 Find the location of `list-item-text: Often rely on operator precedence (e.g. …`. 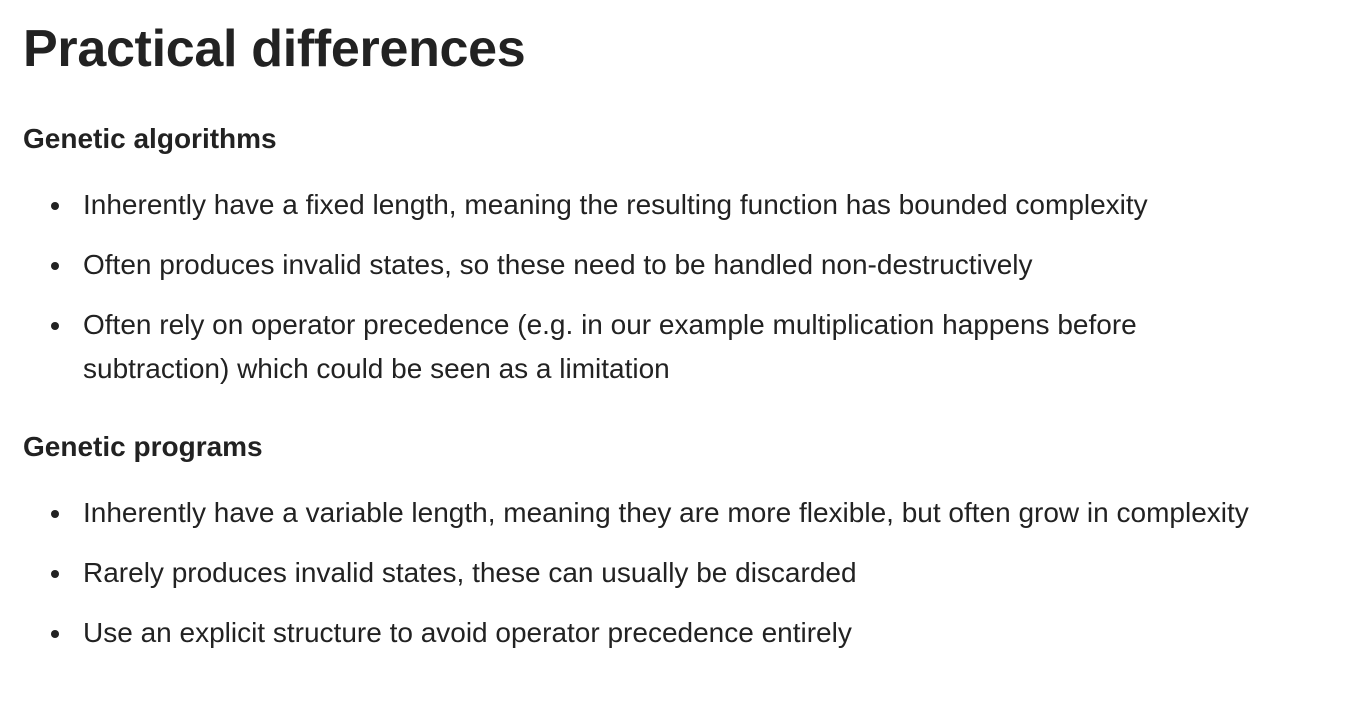

list-item-text: Often rely on operator precedence (e.g. … is located at coordinates (610, 346).